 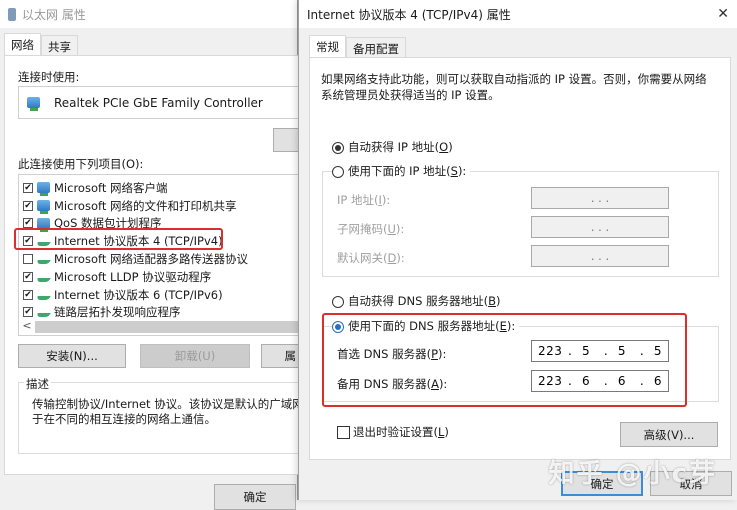 I want to click on connect-using-label: 连接时使用:, so click(x=49, y=77).